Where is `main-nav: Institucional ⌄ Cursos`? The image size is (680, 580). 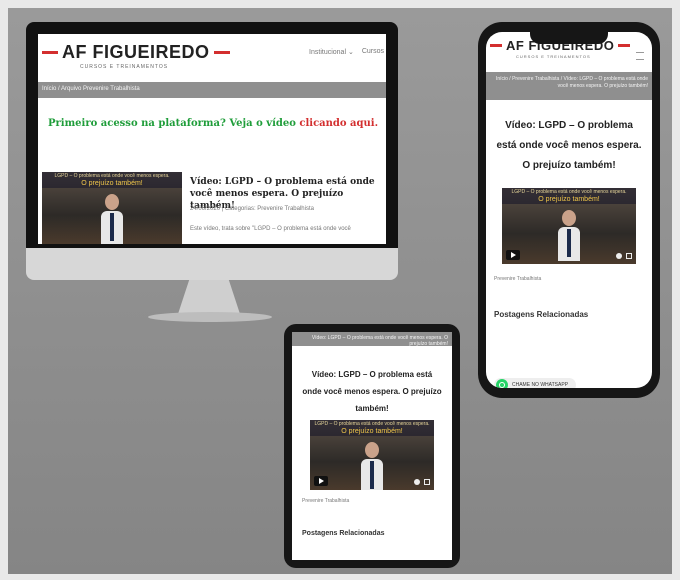 main-nav: Institucional ⌄ Cursos is located at coordinates (346, 52).